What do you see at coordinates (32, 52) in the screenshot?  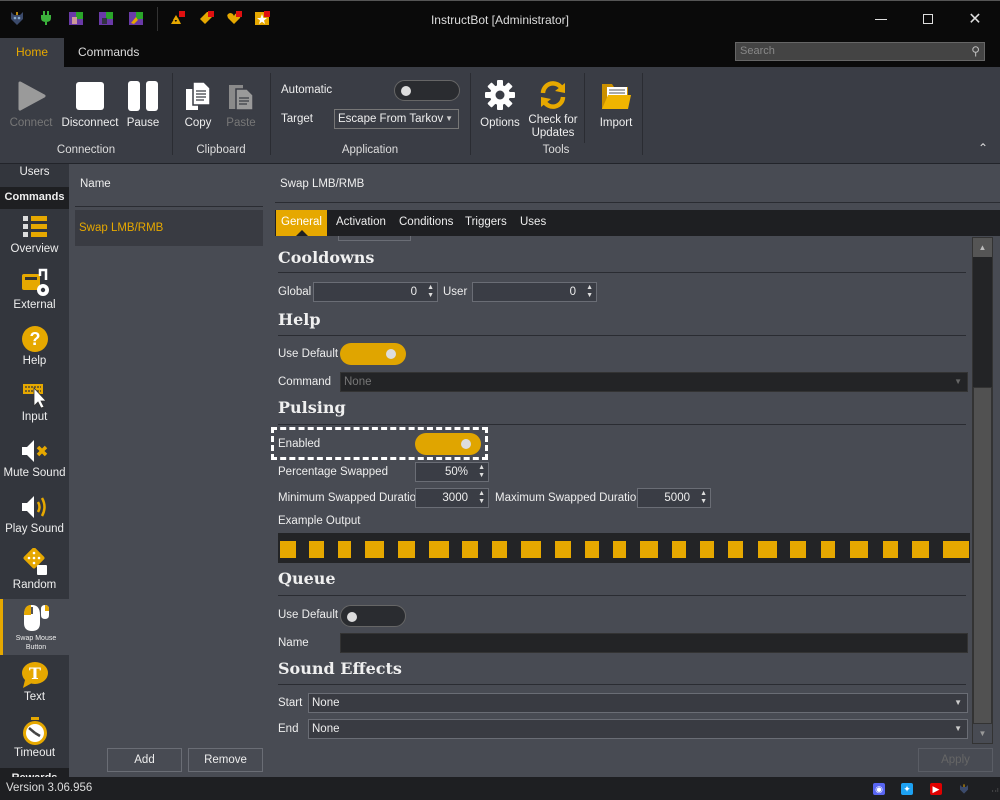 I see `tab-home: Home` at bounding box center [32, 52].